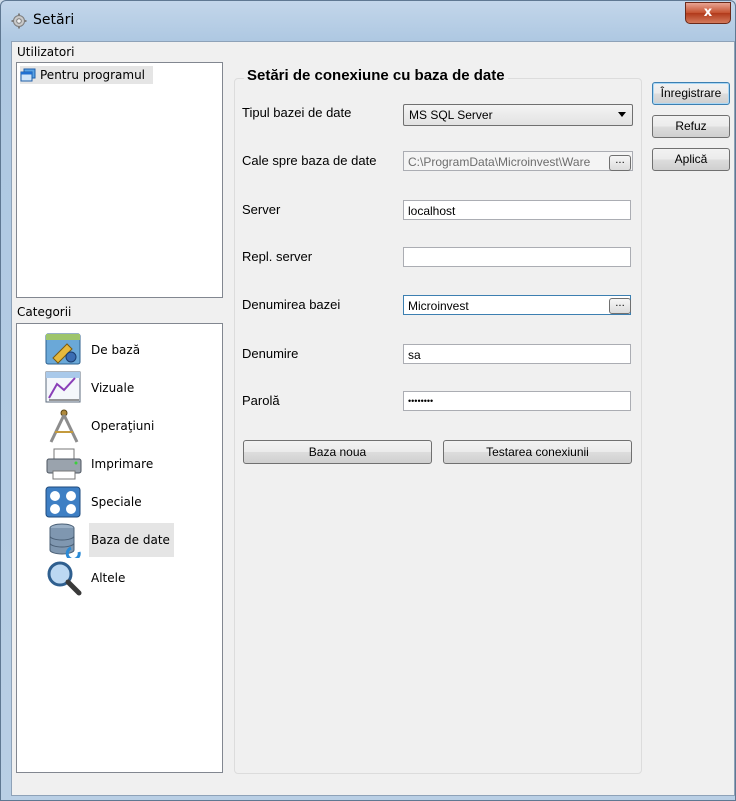  I want to click on printer-icon, so click(64, 464).